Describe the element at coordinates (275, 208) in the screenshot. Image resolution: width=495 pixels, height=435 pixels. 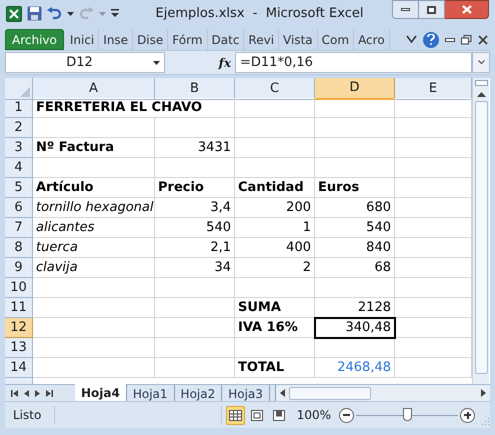
I see `table-cell: 200` at that location.